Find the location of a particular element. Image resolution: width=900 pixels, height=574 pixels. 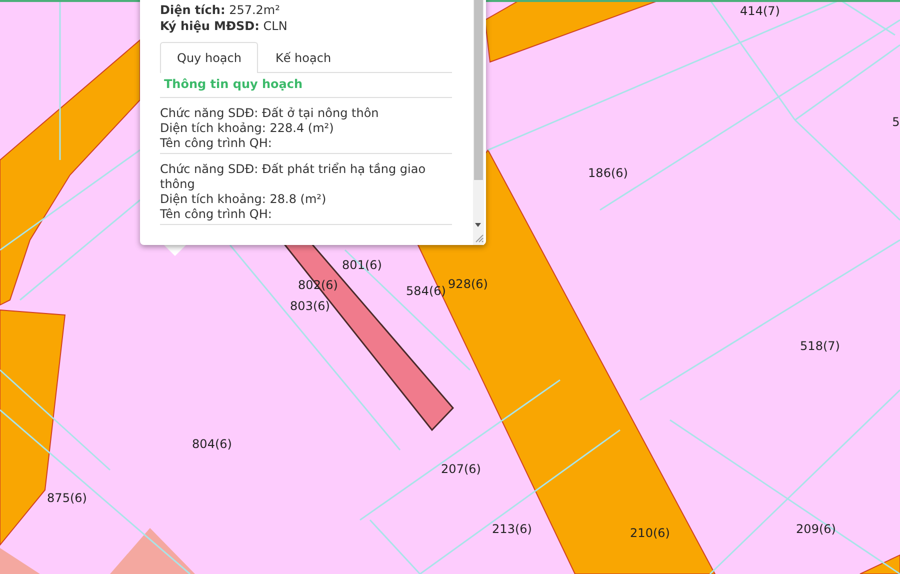

planning-info-line: Diện tích khoảng: 28.8 (m²) is located at coordinates (244, 199).